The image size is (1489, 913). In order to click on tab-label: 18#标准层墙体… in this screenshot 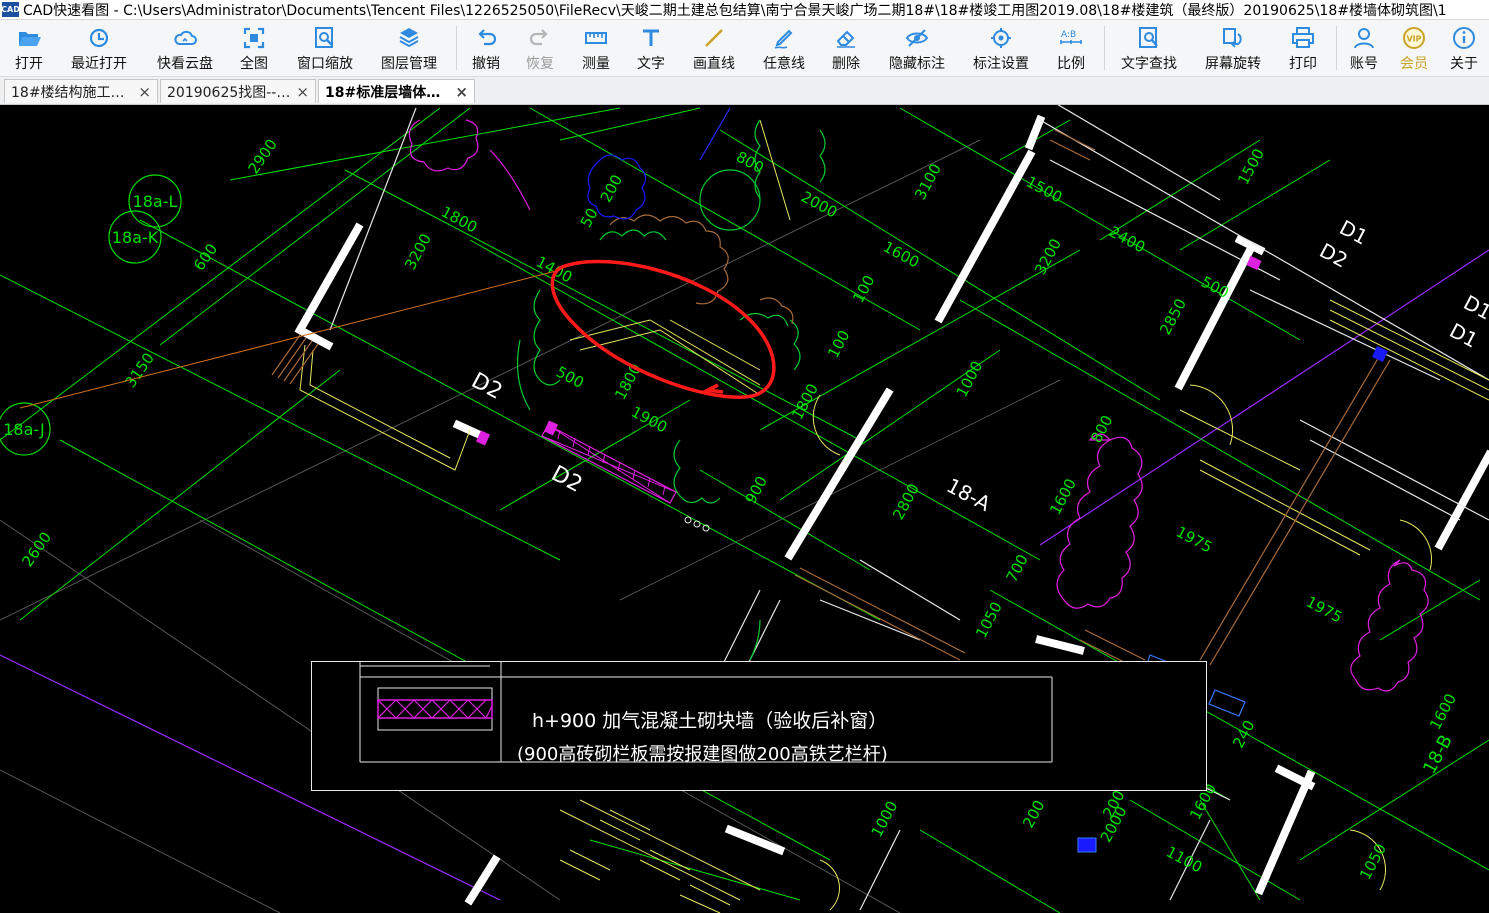, I will do `click(383, 92)`.